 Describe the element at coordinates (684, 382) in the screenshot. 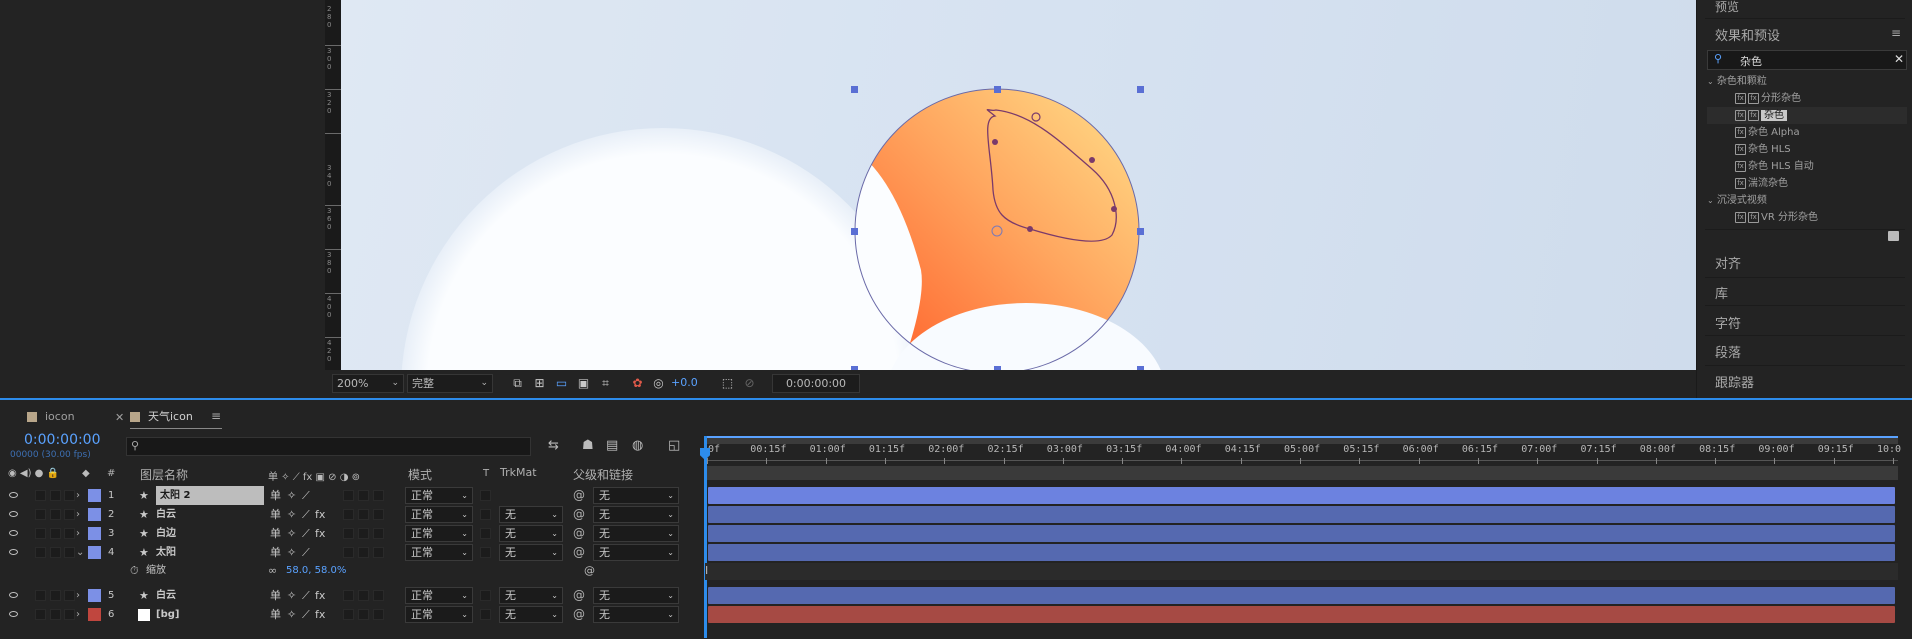

I see `exposure-value: +0.0` at that location.